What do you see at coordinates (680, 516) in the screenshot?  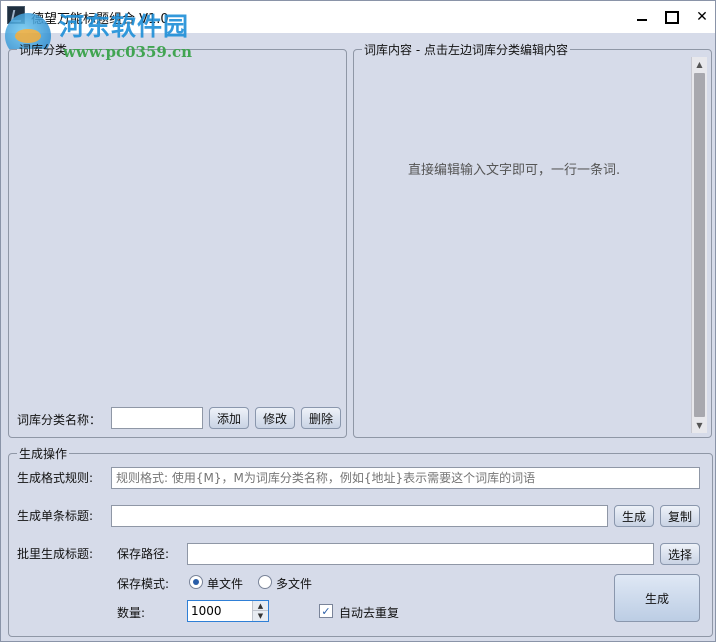 I see `copy-button: 复制` at bounding box center [680, 516].